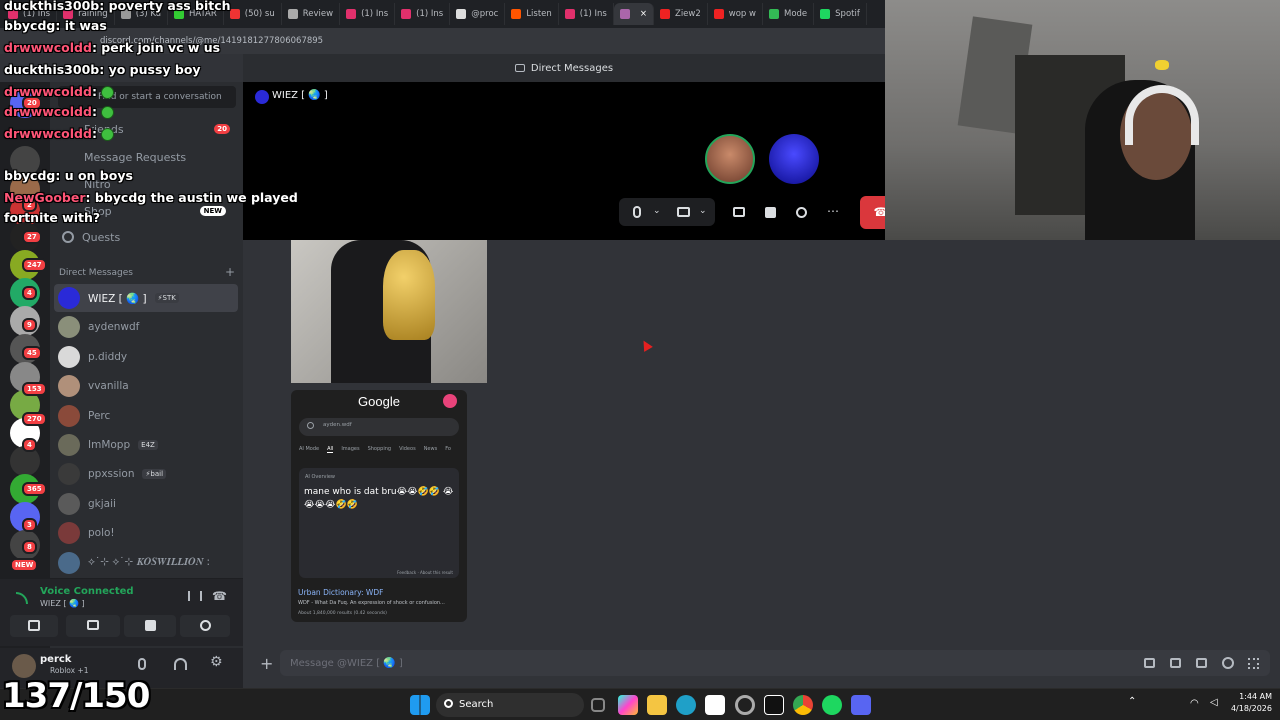  I want to click on chrome-icon, so click(803, 705).